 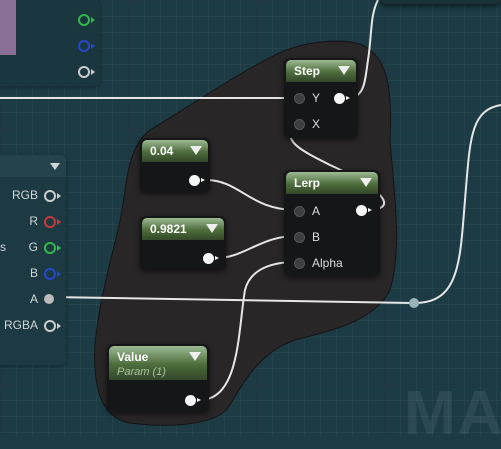 I want to click on output-pin-rgb-icon, so click(x=52, y=196).